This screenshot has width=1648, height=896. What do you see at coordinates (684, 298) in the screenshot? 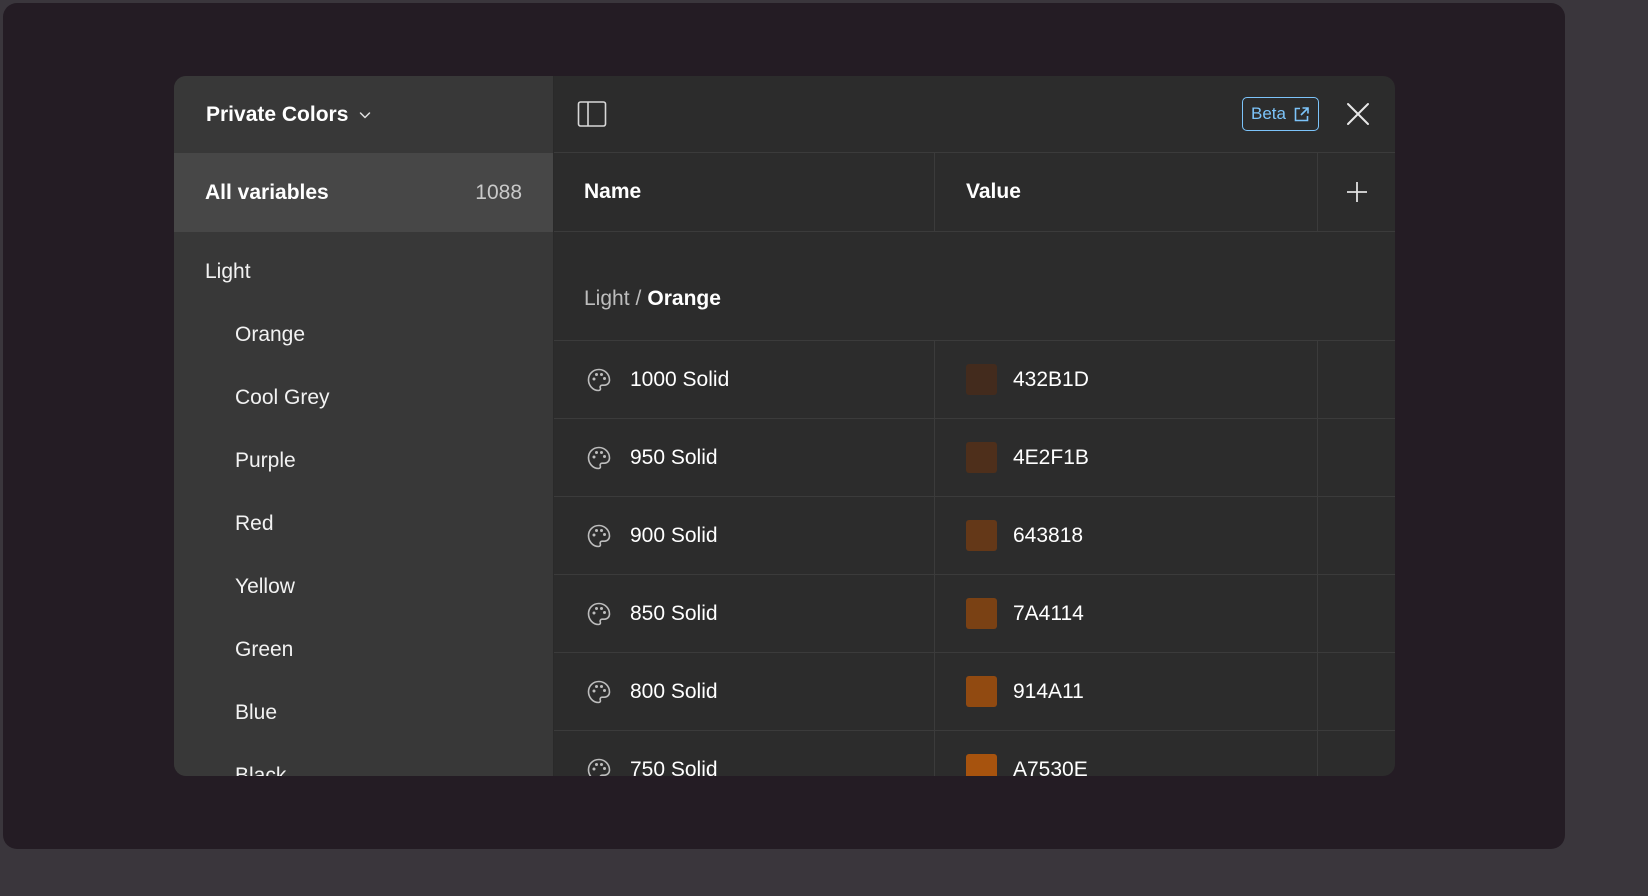
I see `breadcrumb-current: Orange` at bounding box center [684, 298].